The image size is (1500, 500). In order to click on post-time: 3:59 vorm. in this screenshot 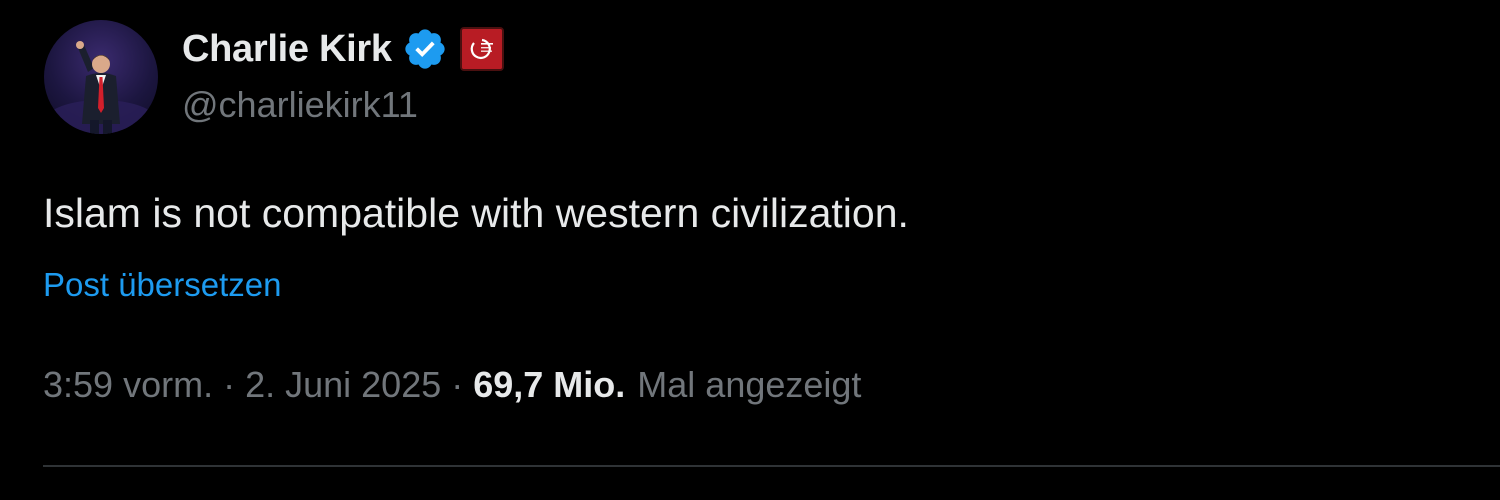, I will do `click(128, 385)`.